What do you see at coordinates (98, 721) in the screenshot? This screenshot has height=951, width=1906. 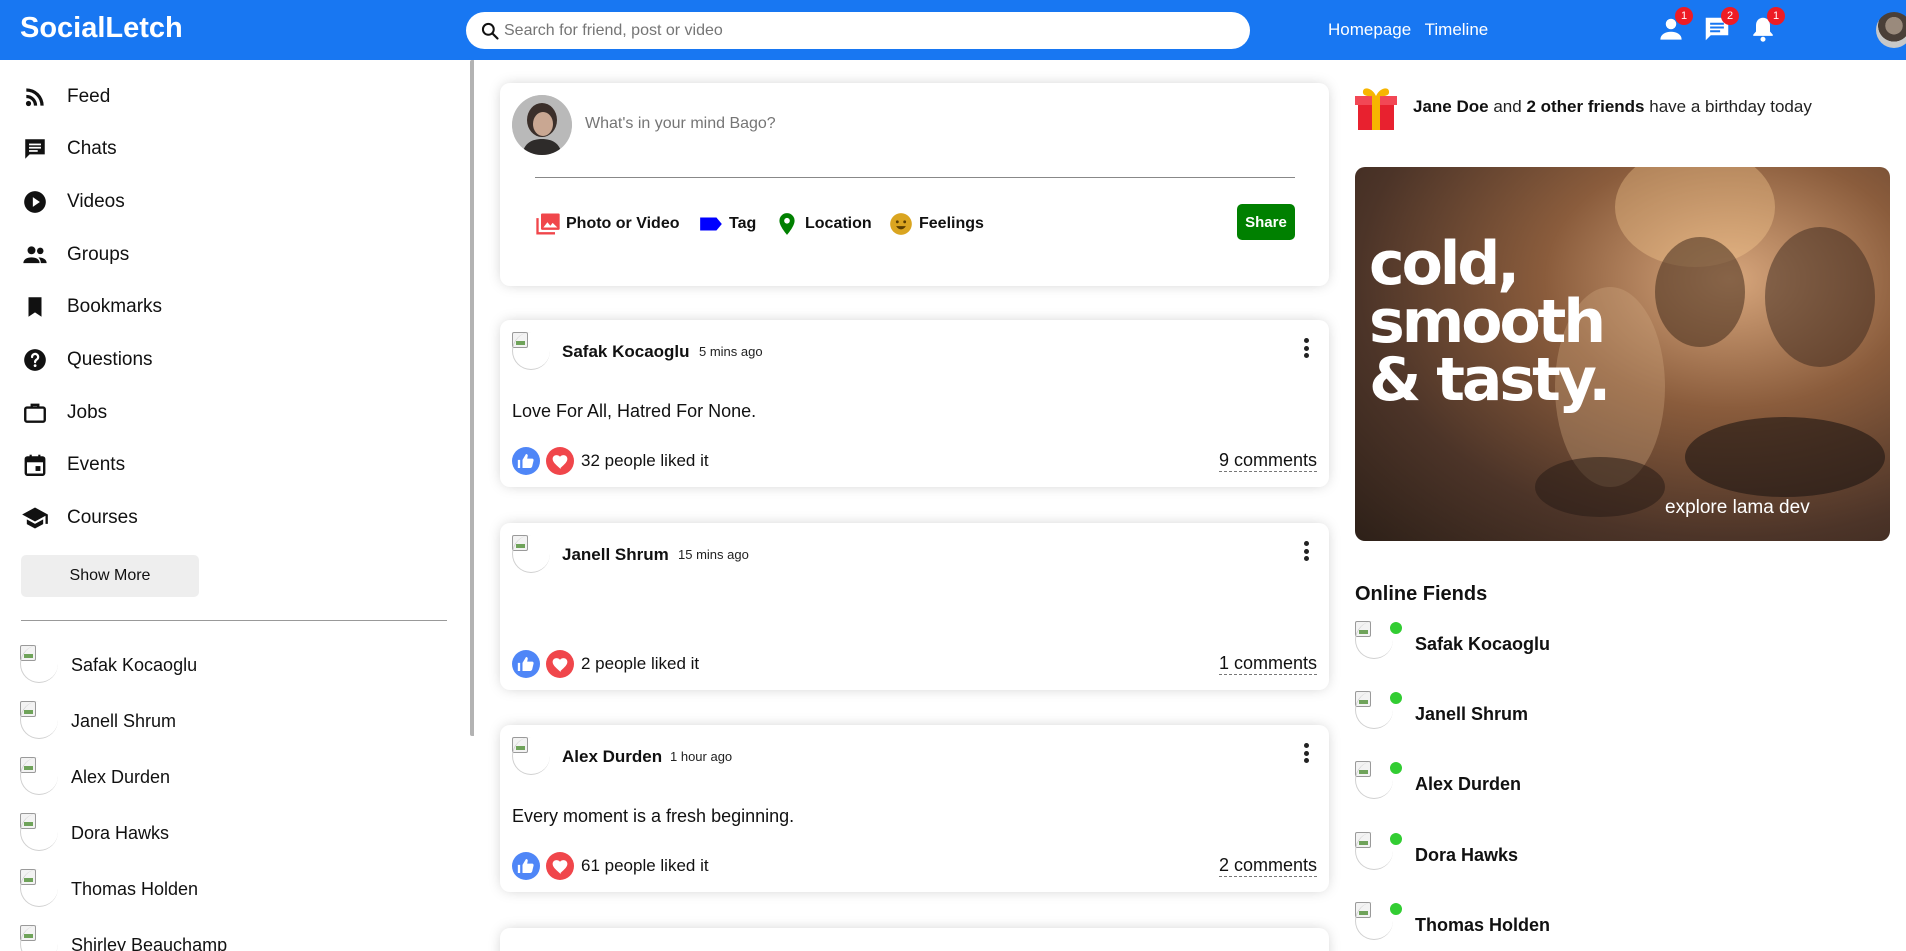 I see `sidebar-friend-item: Janell Shrum` at bounding box center [98, 721].